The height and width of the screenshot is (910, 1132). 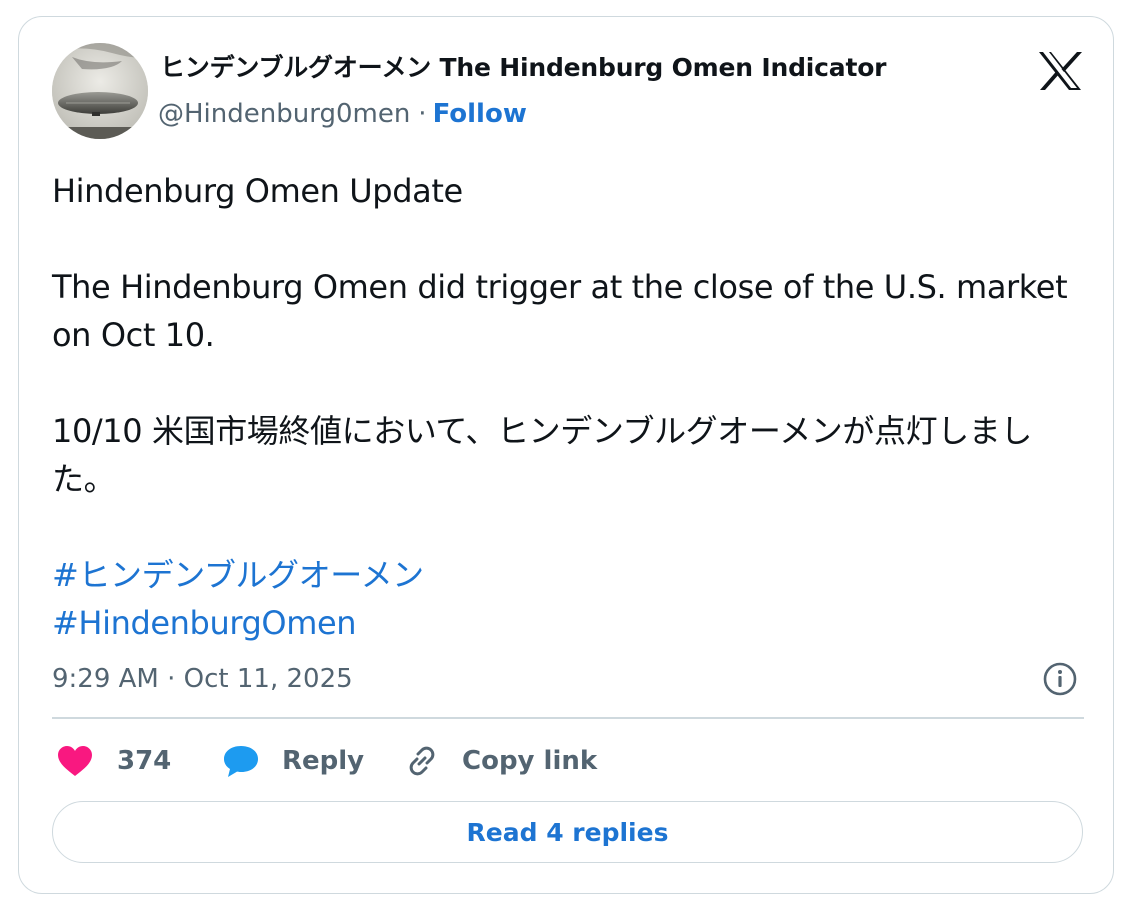 What do you see at coordinates (568, 718) in the screenshot?
I see `divider` at bounding box center [568, 718].